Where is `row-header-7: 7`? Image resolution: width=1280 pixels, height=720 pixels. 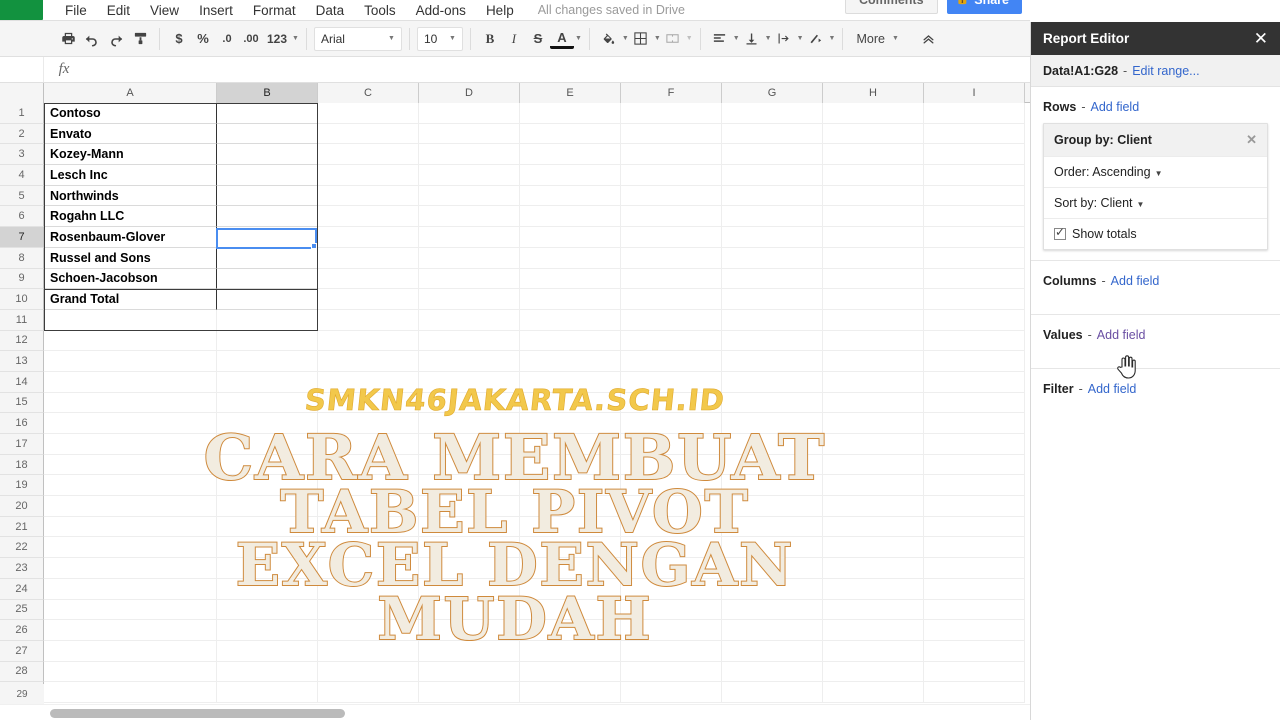 row-header-7: 7 is located at coordinates (22, 237).